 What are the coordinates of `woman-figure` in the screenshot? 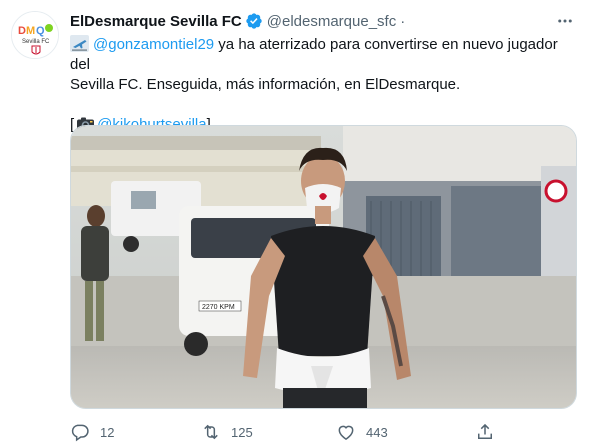 It's located at (96, 216).